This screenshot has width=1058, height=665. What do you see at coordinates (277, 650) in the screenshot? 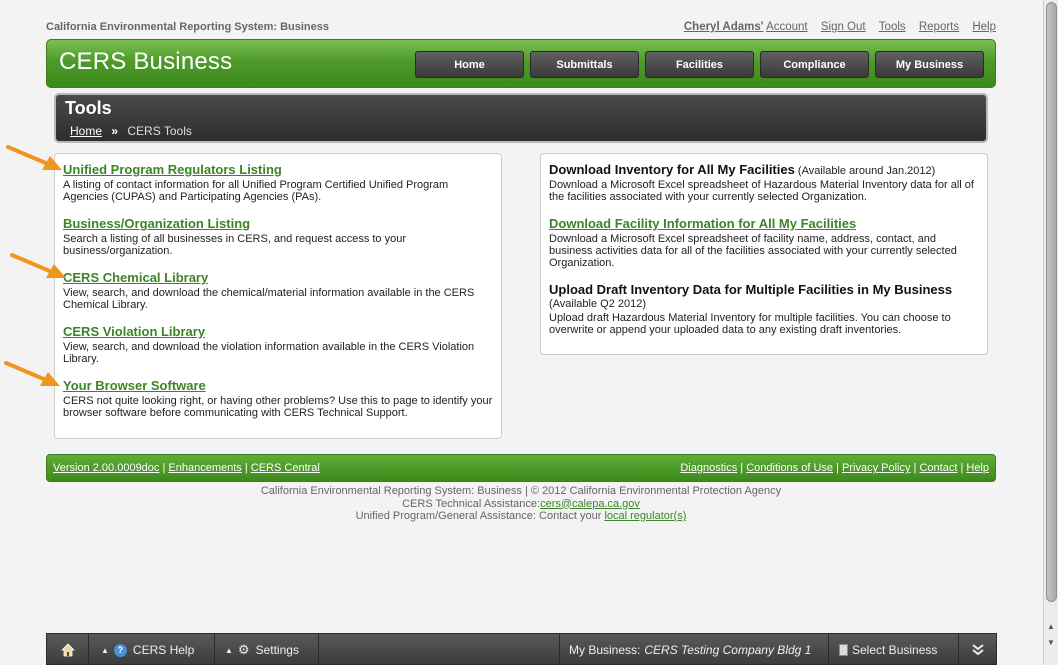
I see `settings-label: Settings` at bounding box center [277, 650].